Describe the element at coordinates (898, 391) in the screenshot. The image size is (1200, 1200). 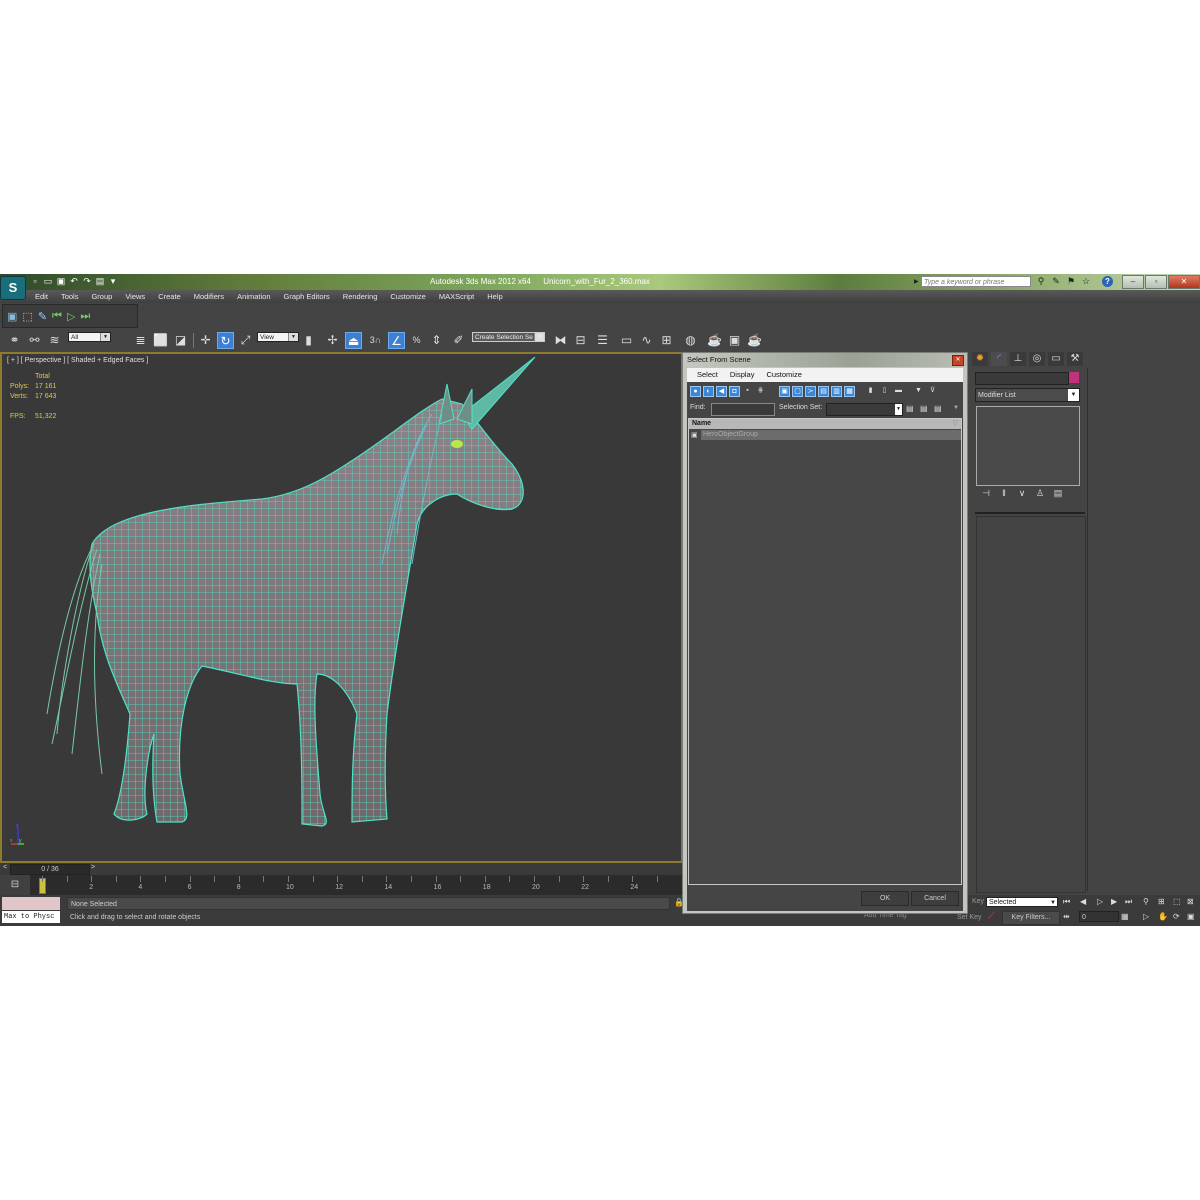
I see `select-invert-icon: ▬` at that location.